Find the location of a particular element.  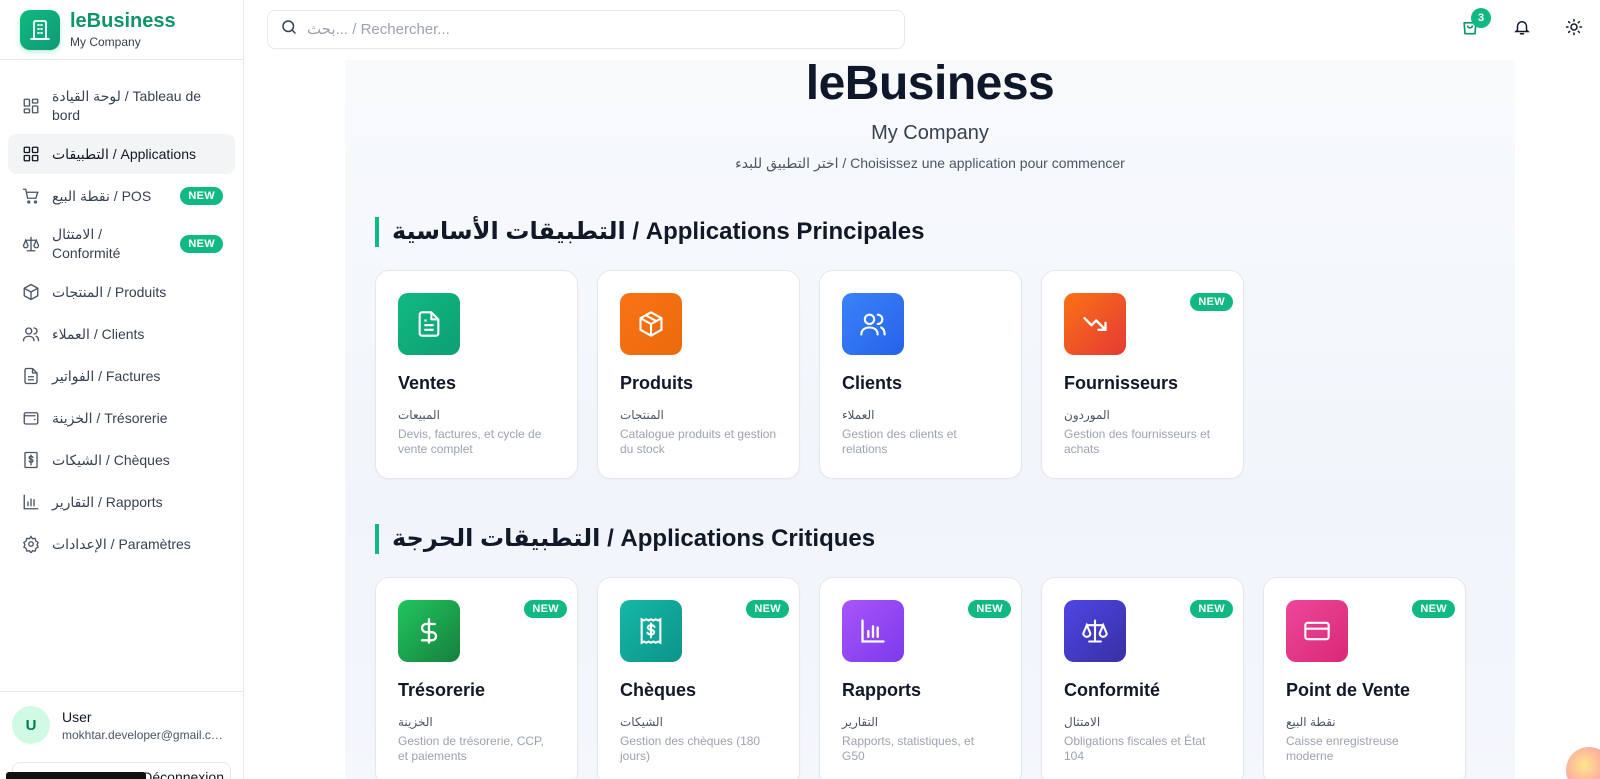

sun-icon is located at coordinates (1574, 29).